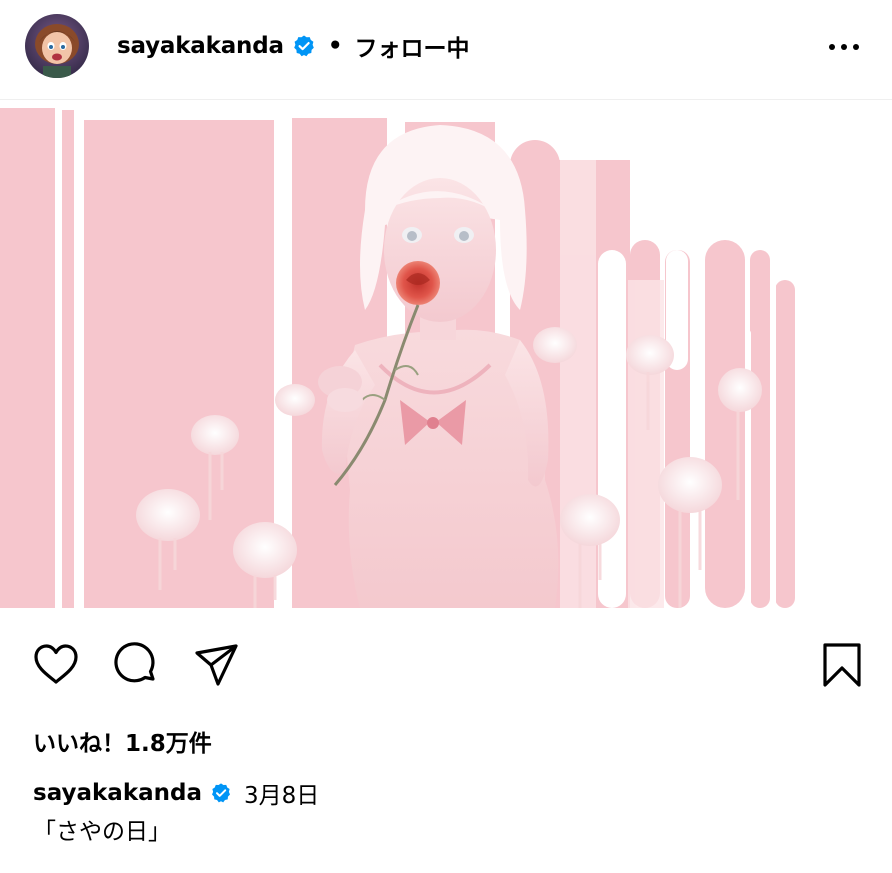 The width and height of the screenshot is (892, 873). I want to click on post-actions, so click(446, 668).